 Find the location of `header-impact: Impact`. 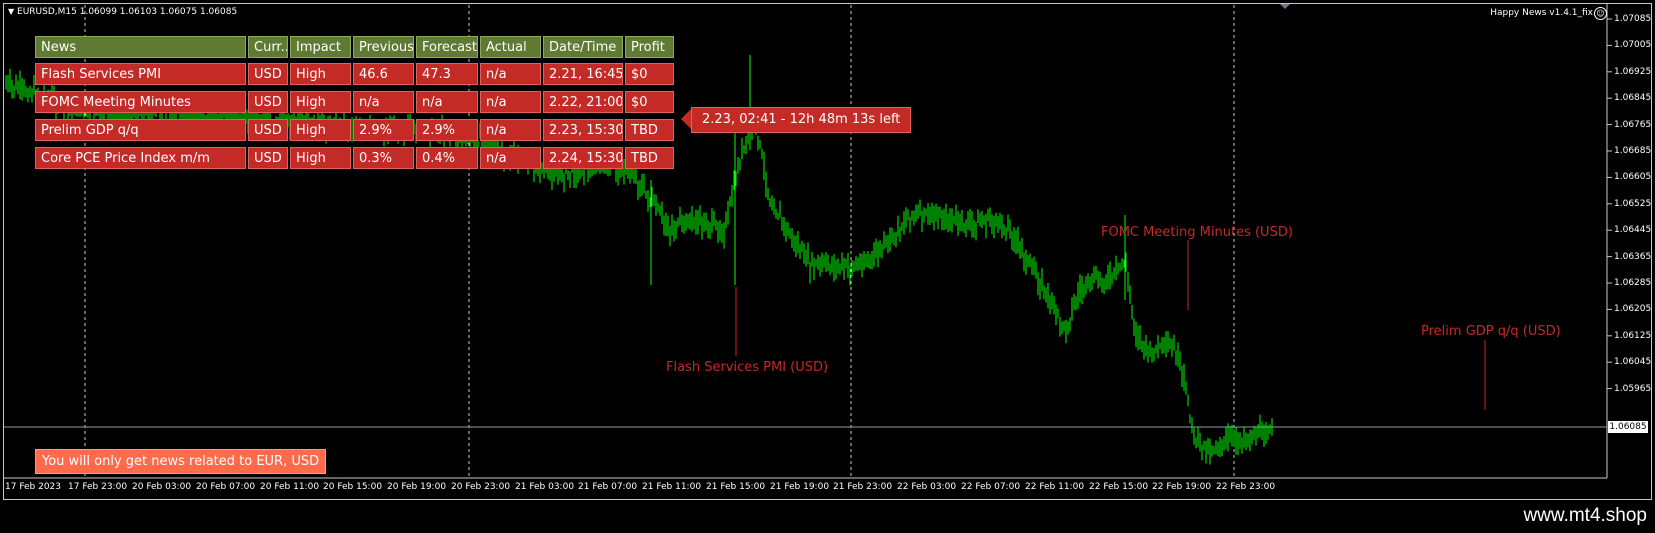

header-impact: Impact is located at coordinates (320, 47).